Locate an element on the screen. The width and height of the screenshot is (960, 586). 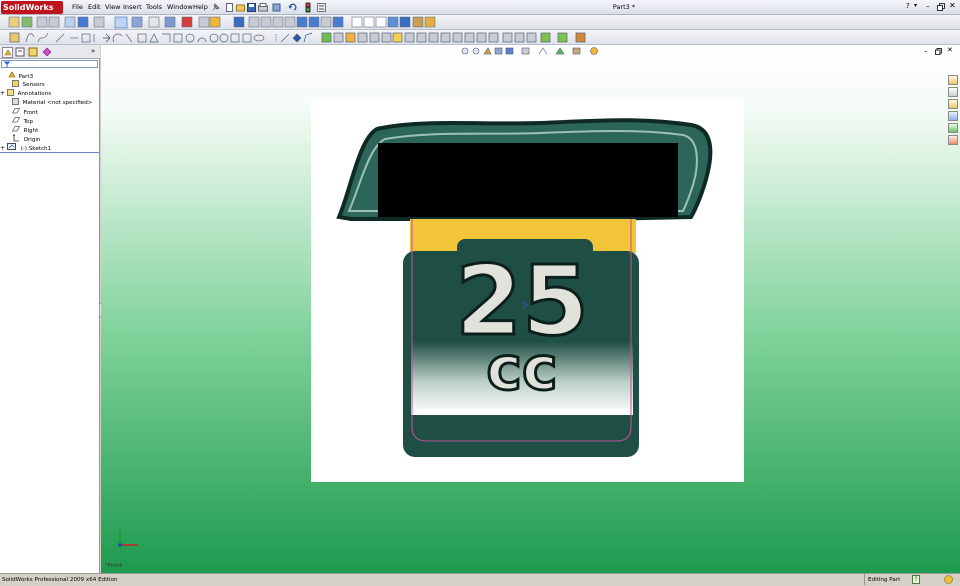
sketch-icon is located at coordinates (11, 146).